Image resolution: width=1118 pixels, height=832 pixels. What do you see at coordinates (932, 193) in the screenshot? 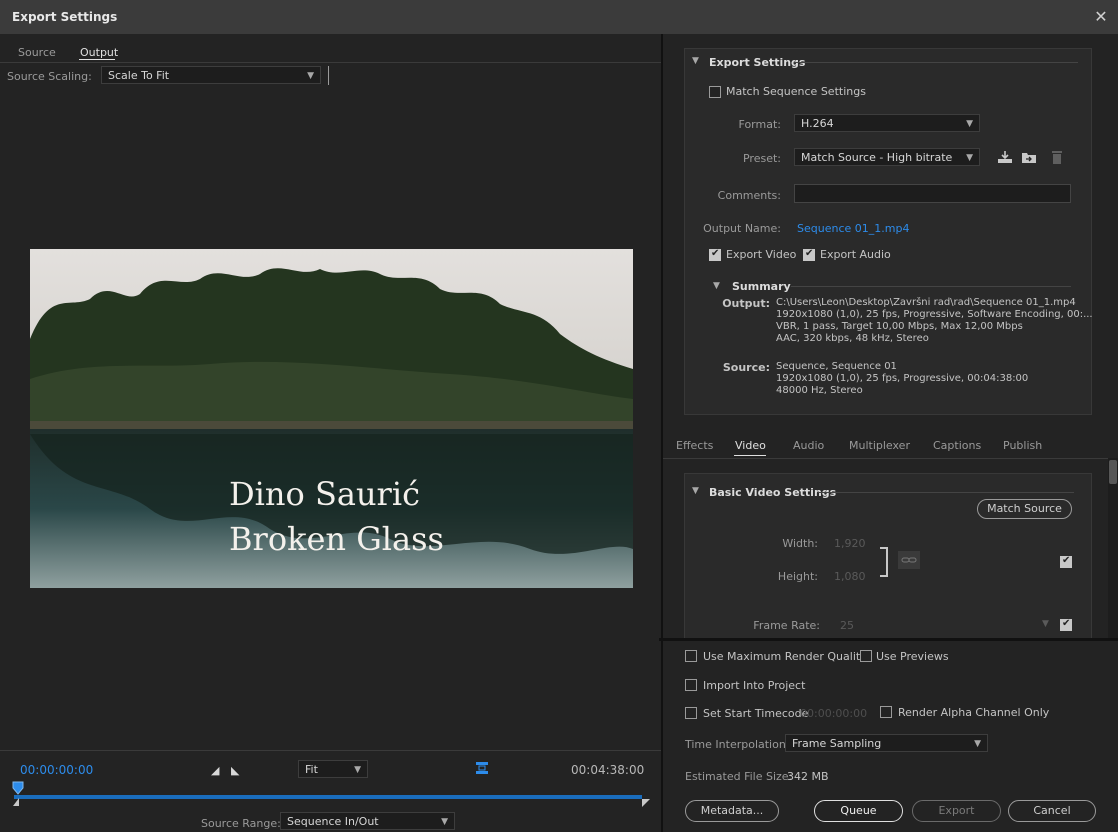
I see `comments-input` at bounding box center [932, 193].